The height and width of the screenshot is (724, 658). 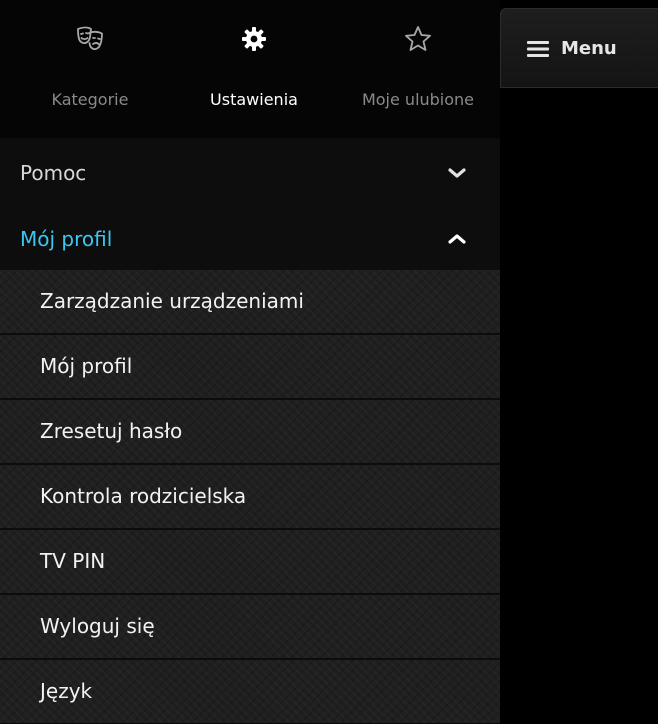 What do you see at coordinates (418, 39) in the screenshot?
I see `star-icon` at bounding box center [418, 39].